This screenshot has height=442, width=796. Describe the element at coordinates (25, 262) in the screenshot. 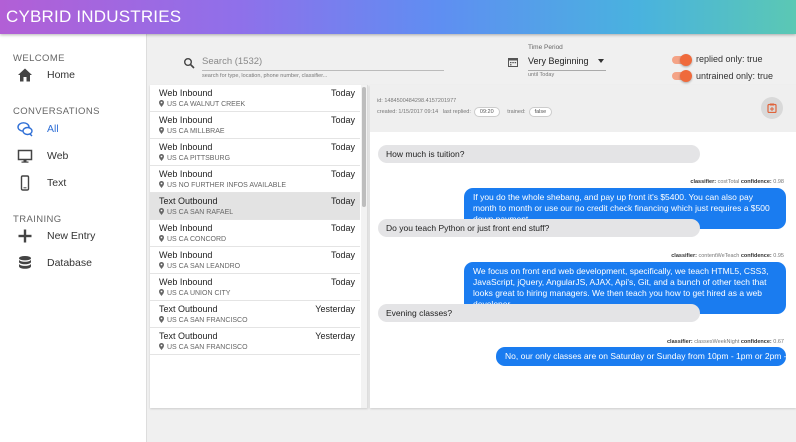

I see `database-icon` at that location.